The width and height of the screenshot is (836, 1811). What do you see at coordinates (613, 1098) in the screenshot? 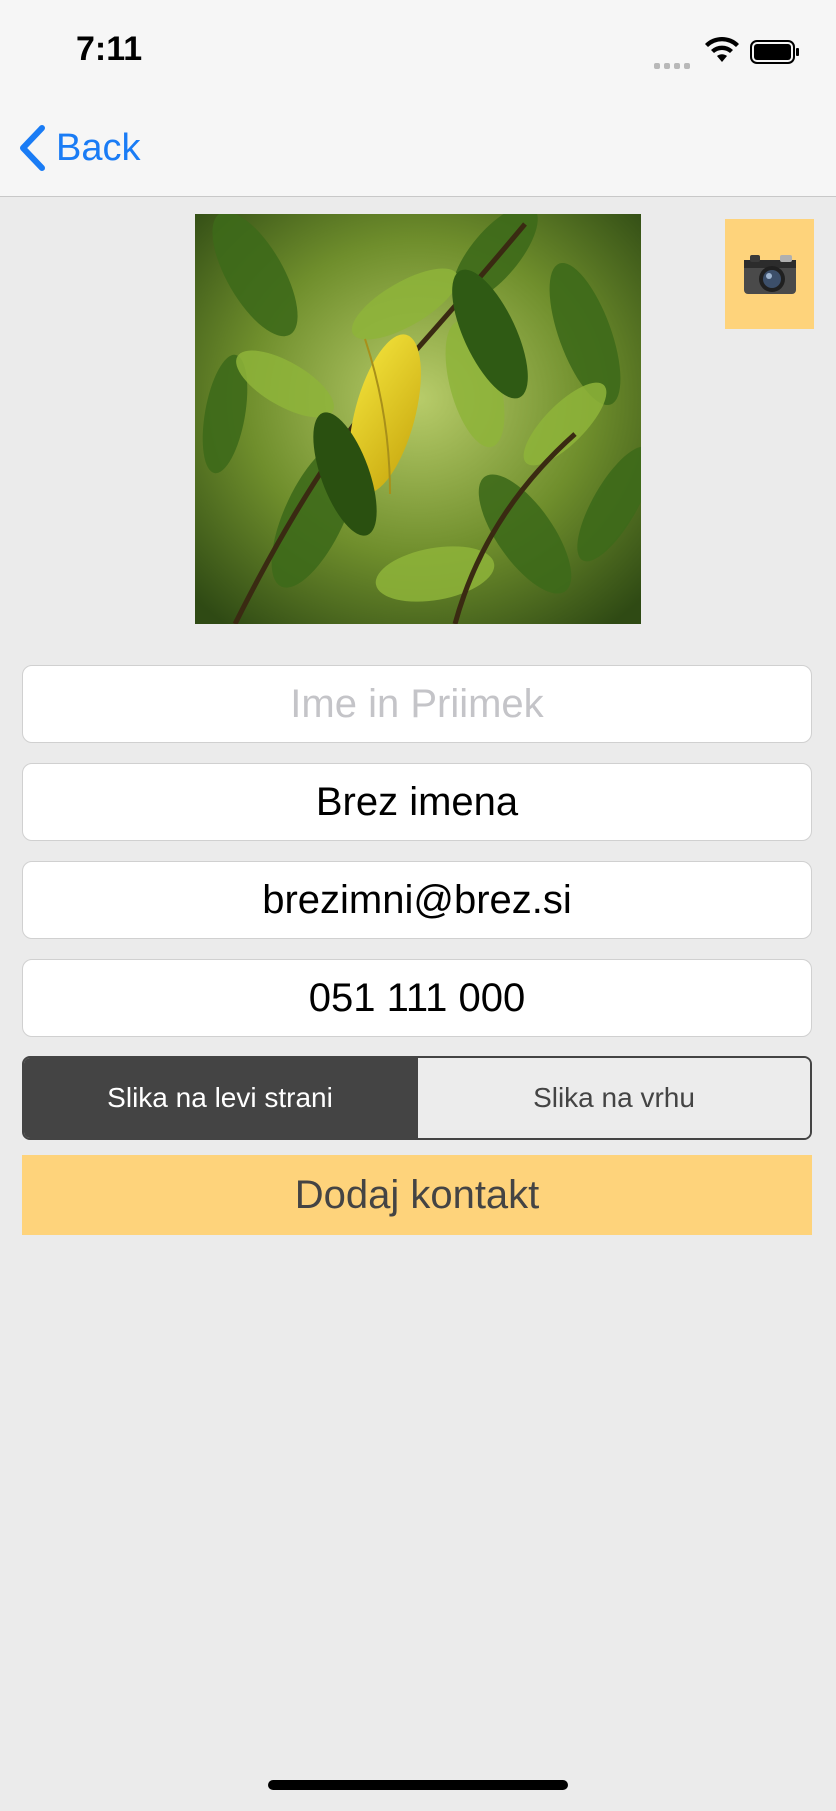
I see `segment-photo-top: Slika na vrhu` at bounding box center [613, 1098].